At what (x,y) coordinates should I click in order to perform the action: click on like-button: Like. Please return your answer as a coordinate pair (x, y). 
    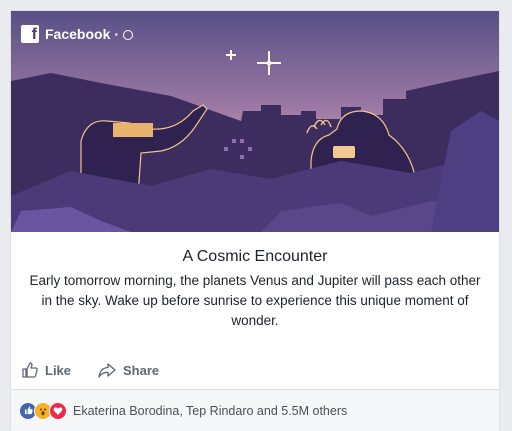
    Looking at the image, I should click on (46, 370).